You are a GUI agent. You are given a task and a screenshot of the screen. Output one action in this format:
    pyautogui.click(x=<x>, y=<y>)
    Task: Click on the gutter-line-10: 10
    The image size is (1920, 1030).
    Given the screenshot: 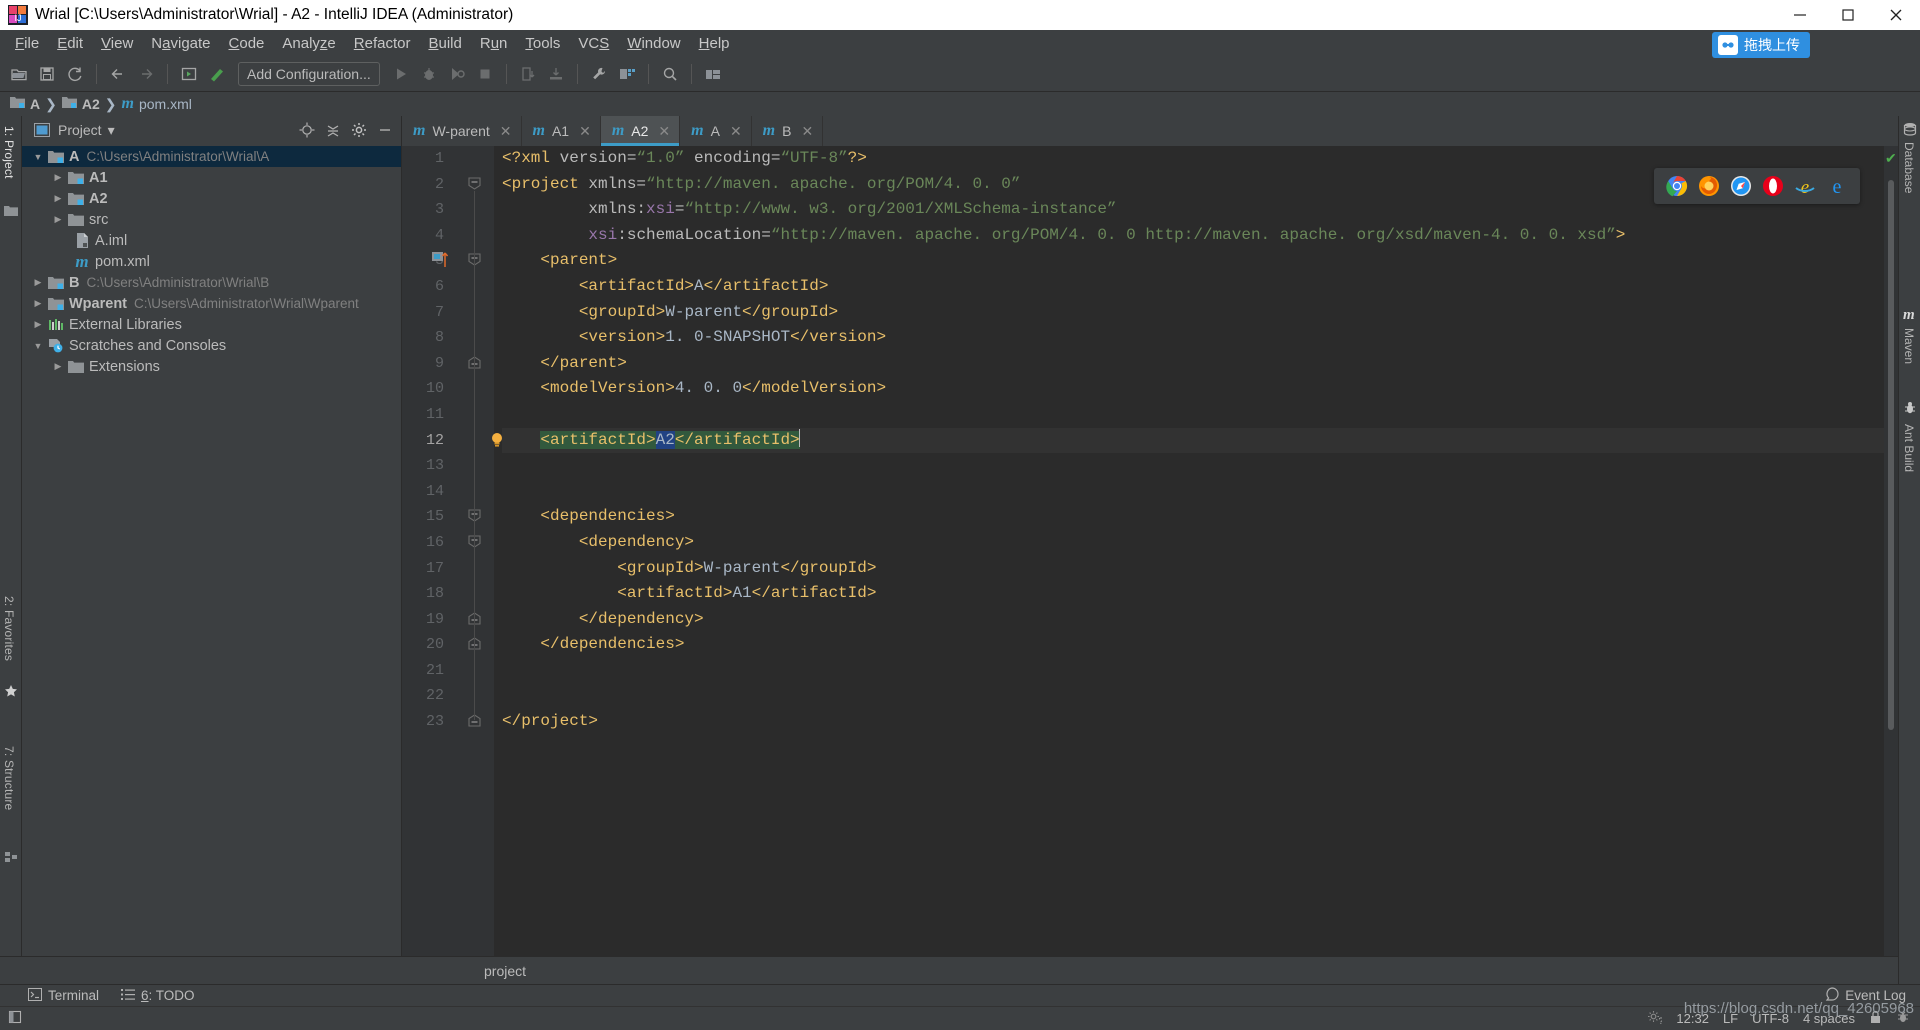 What is the action you would take?
    pyautogui.click(x=448, y=389)
    